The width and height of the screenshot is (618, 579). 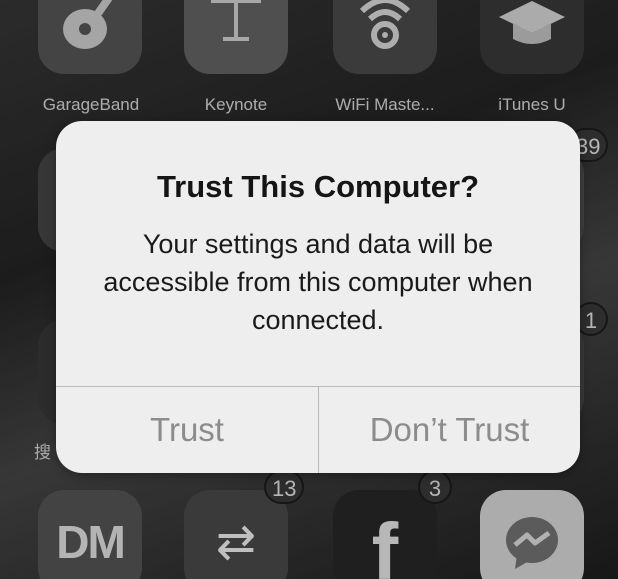 I want to click on dont-trust-button: Don’t Trust, so click(x=449, y=430).